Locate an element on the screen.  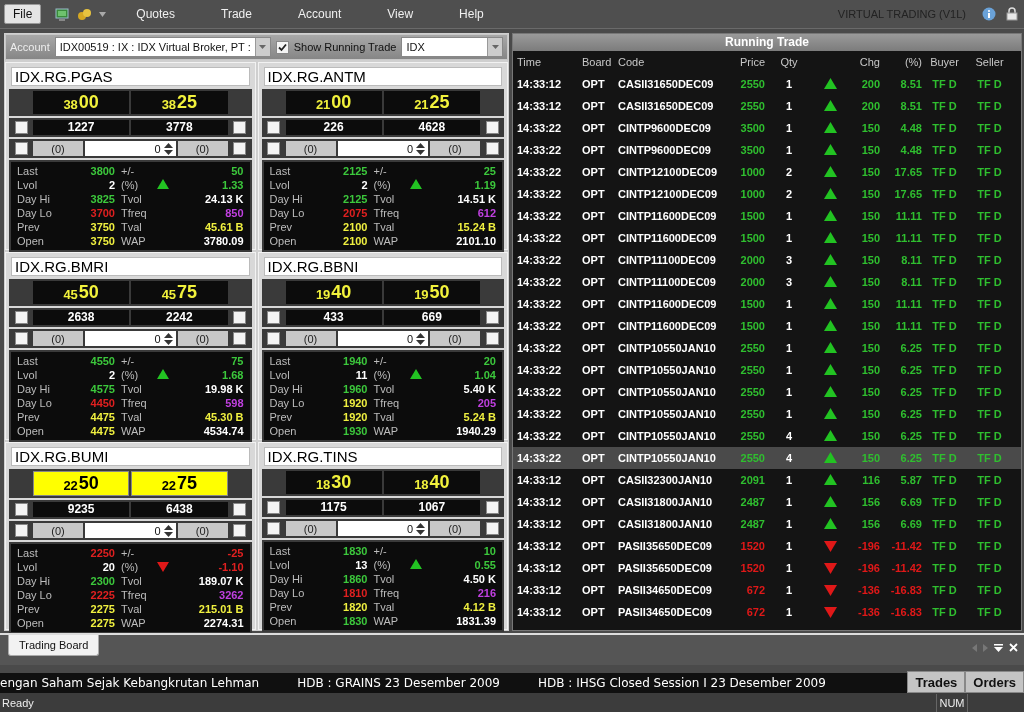
account-dropdown: IDX00519 : IX : IDX Virtual Broker, PT : is located at coordinates (162, 47).